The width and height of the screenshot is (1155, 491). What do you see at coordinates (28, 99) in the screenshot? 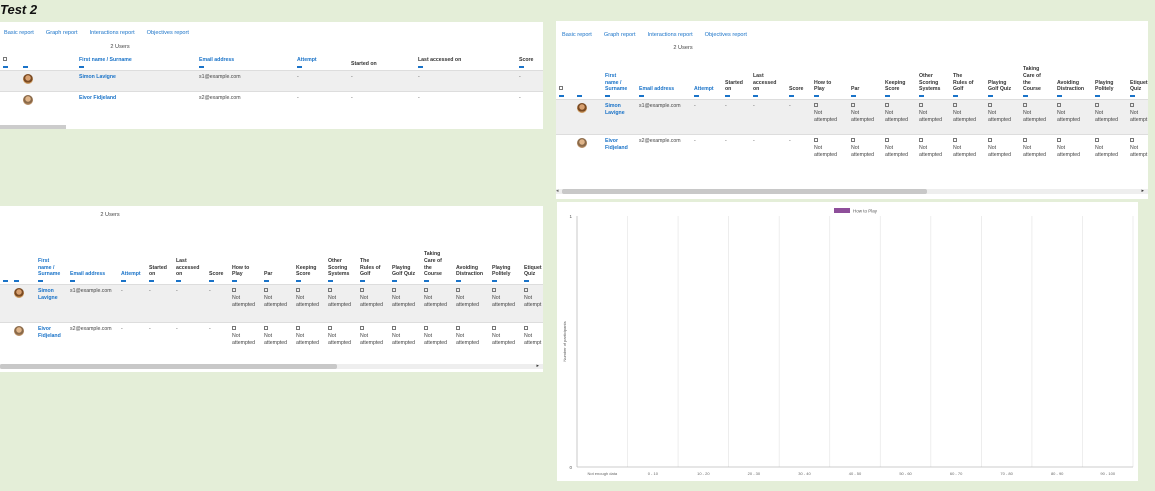
I see `avatar` at bounding box center [28, 99].